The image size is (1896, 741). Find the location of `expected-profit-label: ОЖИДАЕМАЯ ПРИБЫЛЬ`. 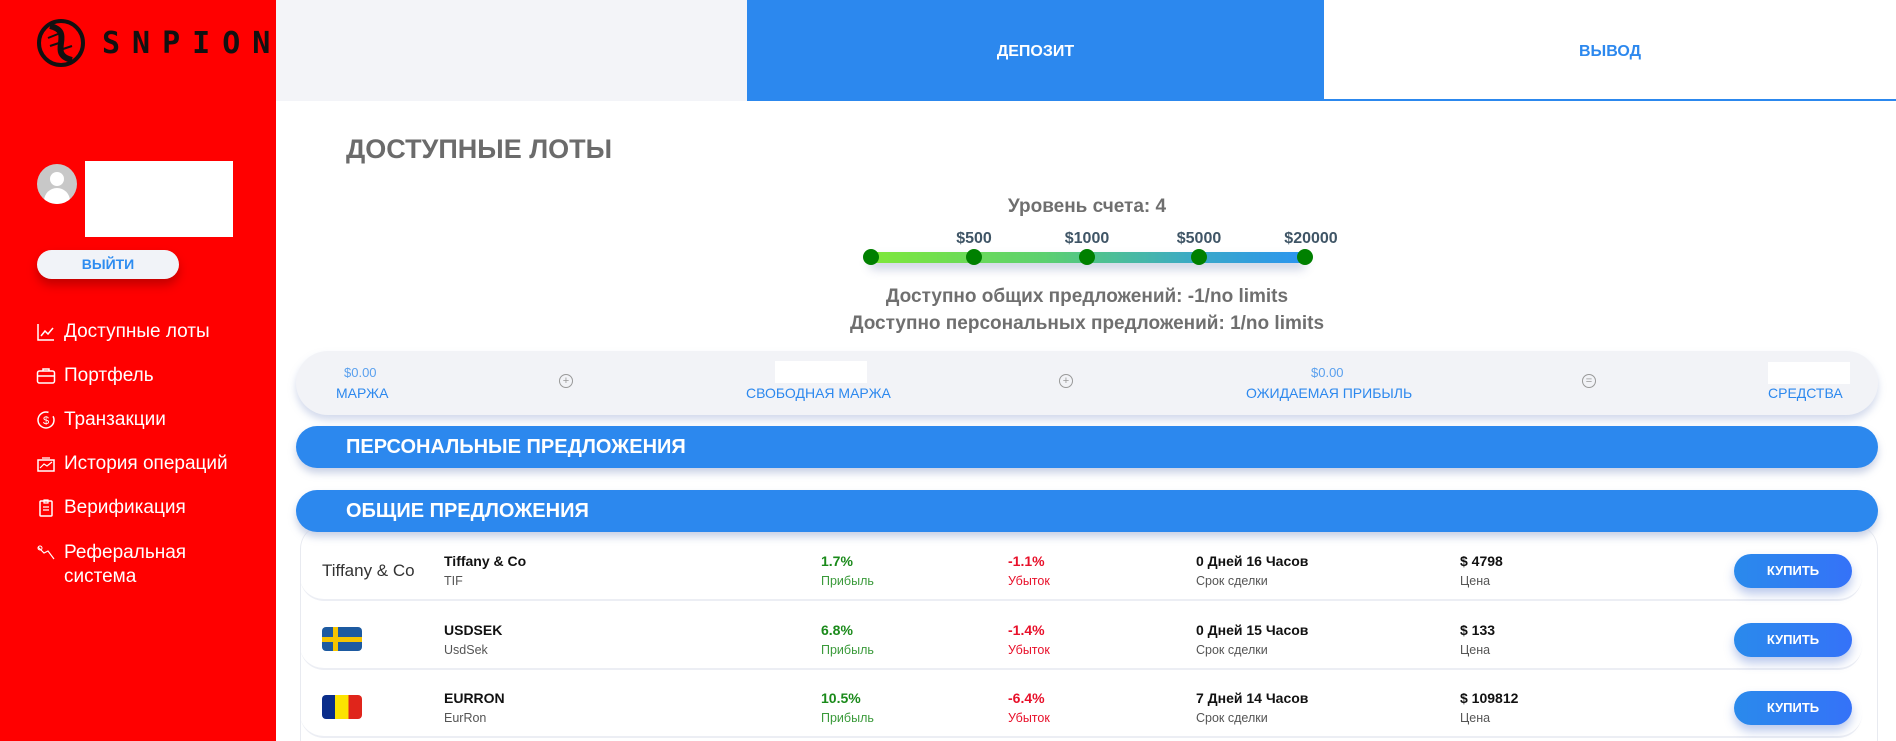

expected-profit-label: ОЖИДАЕМАЯ ПРИБЫЛЬ is located at coordinates (1329, 393).